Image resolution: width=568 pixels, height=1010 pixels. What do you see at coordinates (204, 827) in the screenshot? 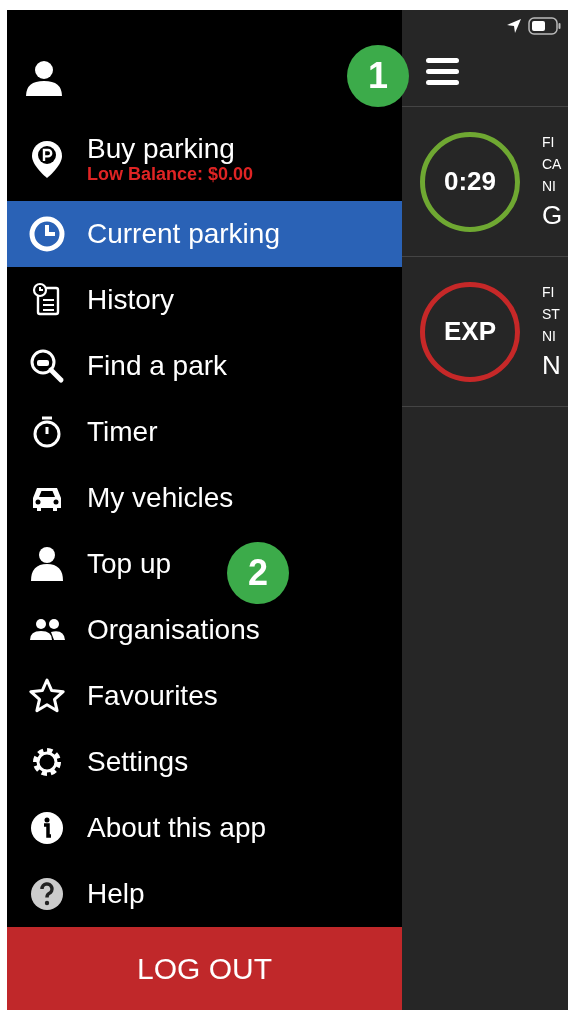
I see `menu-item: About this app` at bounding box center [204, 827].